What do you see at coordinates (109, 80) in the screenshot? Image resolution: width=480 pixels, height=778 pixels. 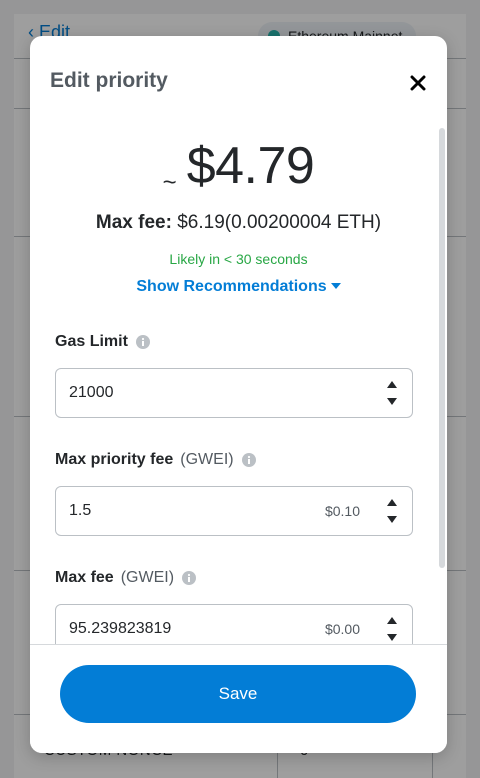 I see `modal-title: Edit priority` at bounding box center [109, 80].